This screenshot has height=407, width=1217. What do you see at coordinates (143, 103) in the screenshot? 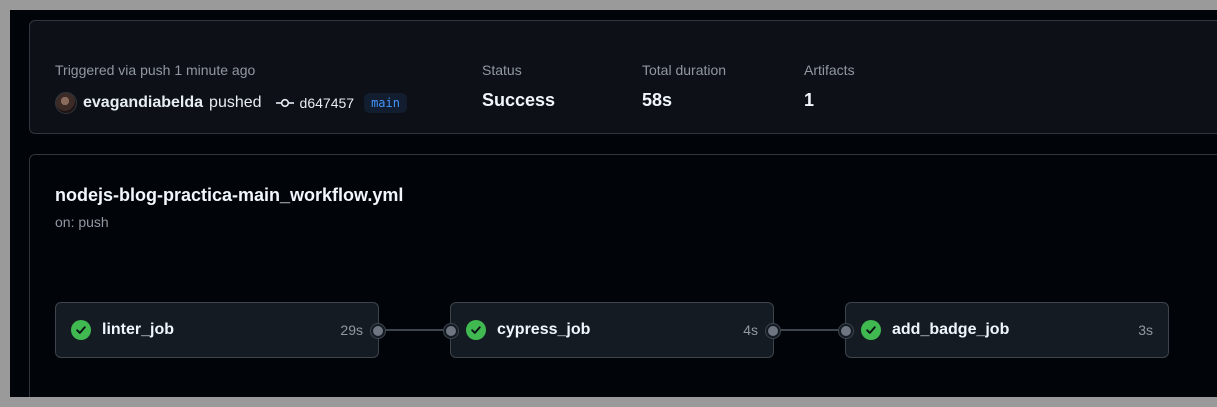
I see `user-link: evagandiabelda` at bounding box center [143, 103].